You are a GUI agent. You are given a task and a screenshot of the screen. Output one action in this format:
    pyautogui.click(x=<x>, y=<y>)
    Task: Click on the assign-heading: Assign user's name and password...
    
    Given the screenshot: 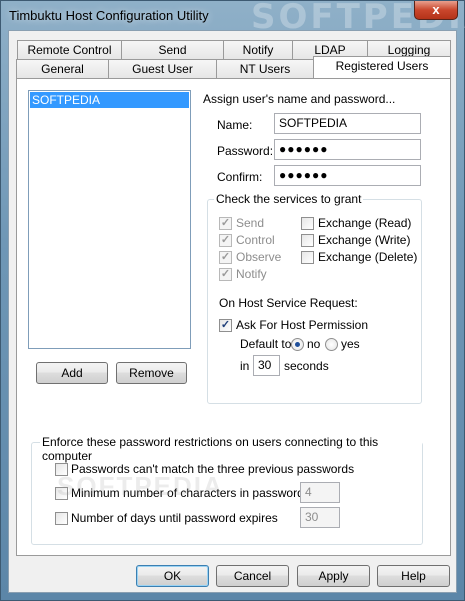 What is the action you would take?
    pyautogui.click(x=299, y=99)
    